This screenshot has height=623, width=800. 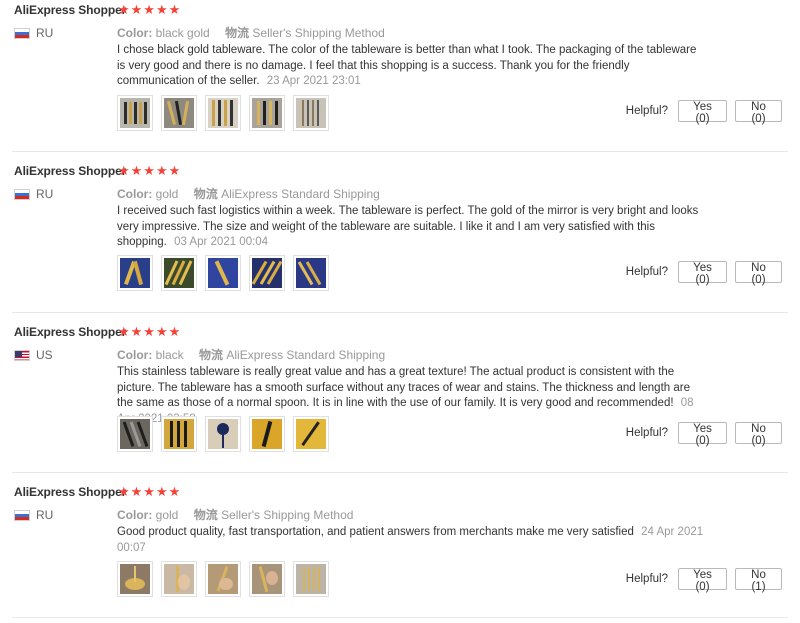 What do you see at coordinates (169, 355) in the screenshot?
I see `color-value: black` at bounding box center [169, 355].